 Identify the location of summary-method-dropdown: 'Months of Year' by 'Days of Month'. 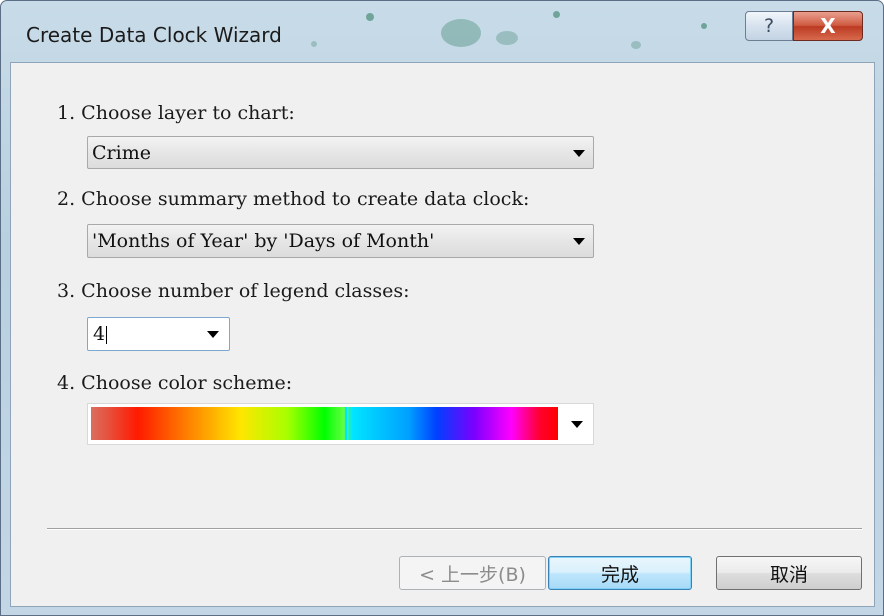
(340, 241).